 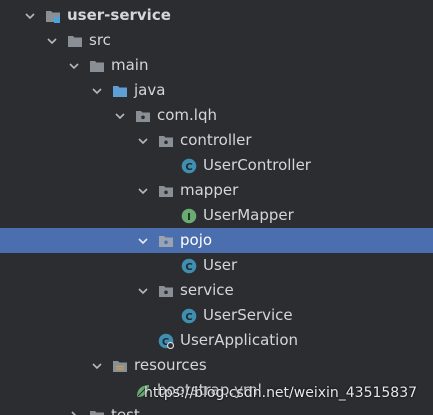 I want to click on tree-row-src: src, so click(x=216, y=40).